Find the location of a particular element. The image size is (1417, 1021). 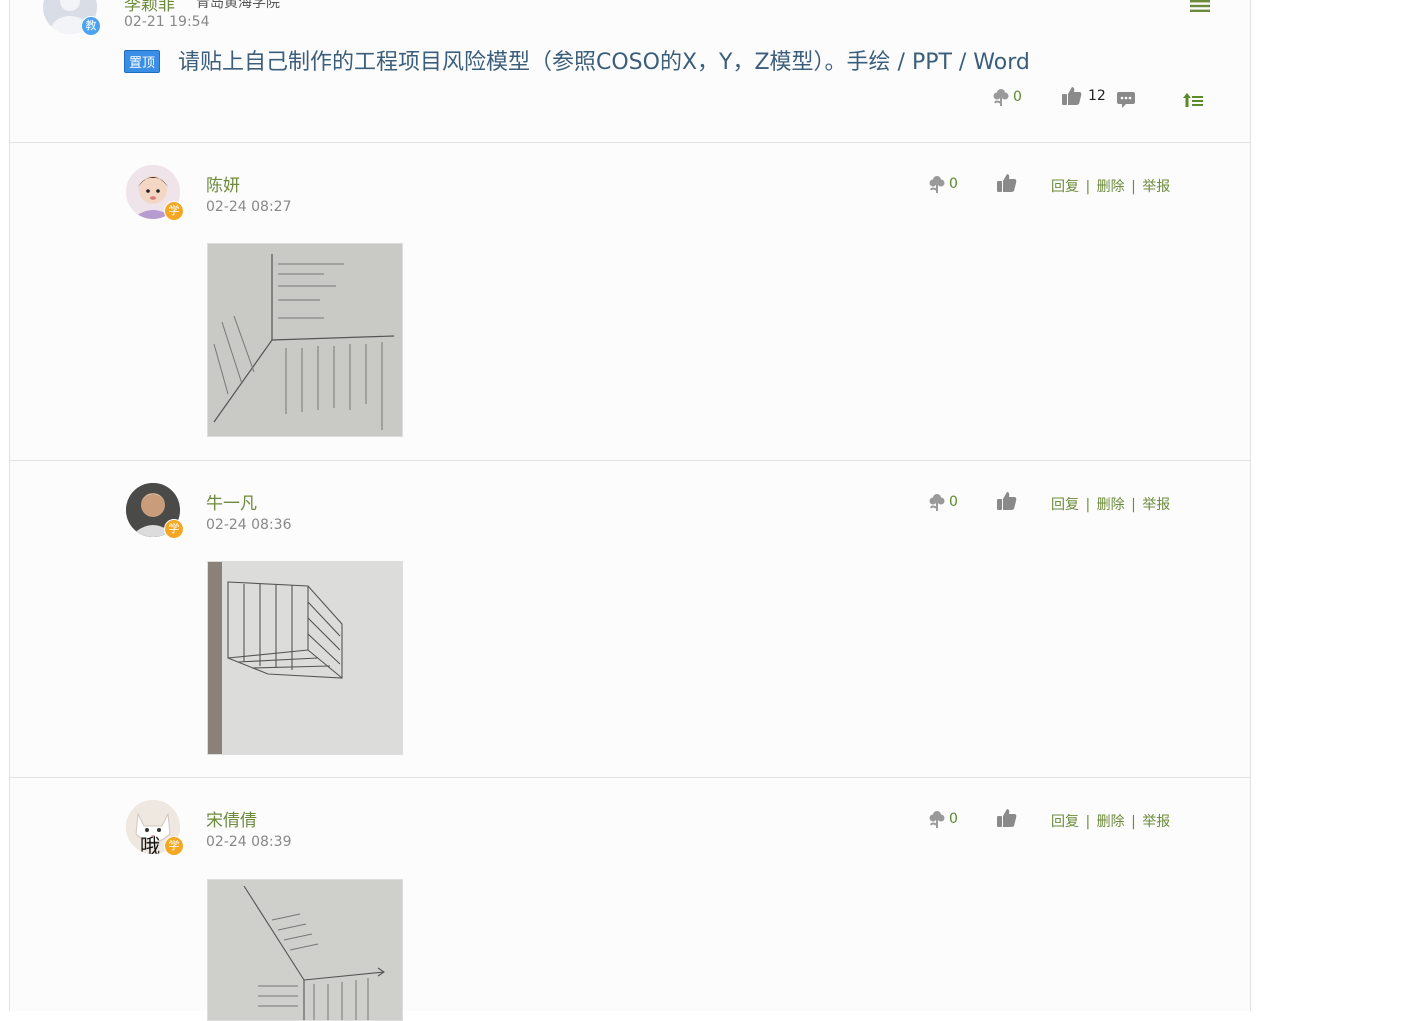

hand-drawn-grid-model-image is located at coordinates (305, 658).